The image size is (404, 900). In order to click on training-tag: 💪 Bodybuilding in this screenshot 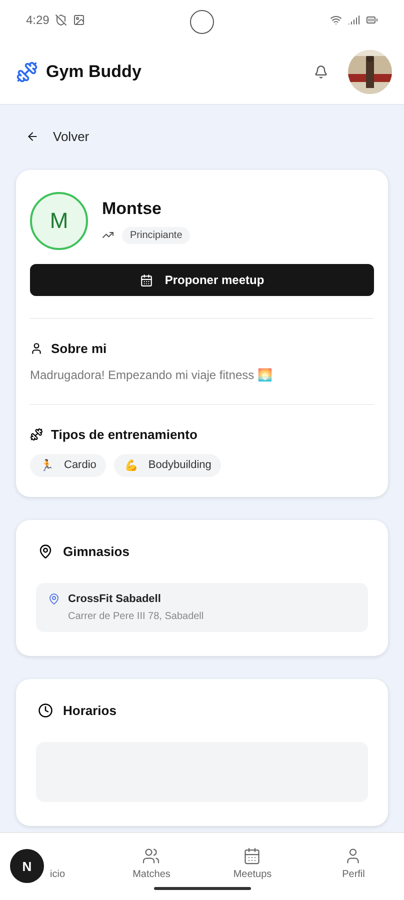, I will do `click(168, 465)`.